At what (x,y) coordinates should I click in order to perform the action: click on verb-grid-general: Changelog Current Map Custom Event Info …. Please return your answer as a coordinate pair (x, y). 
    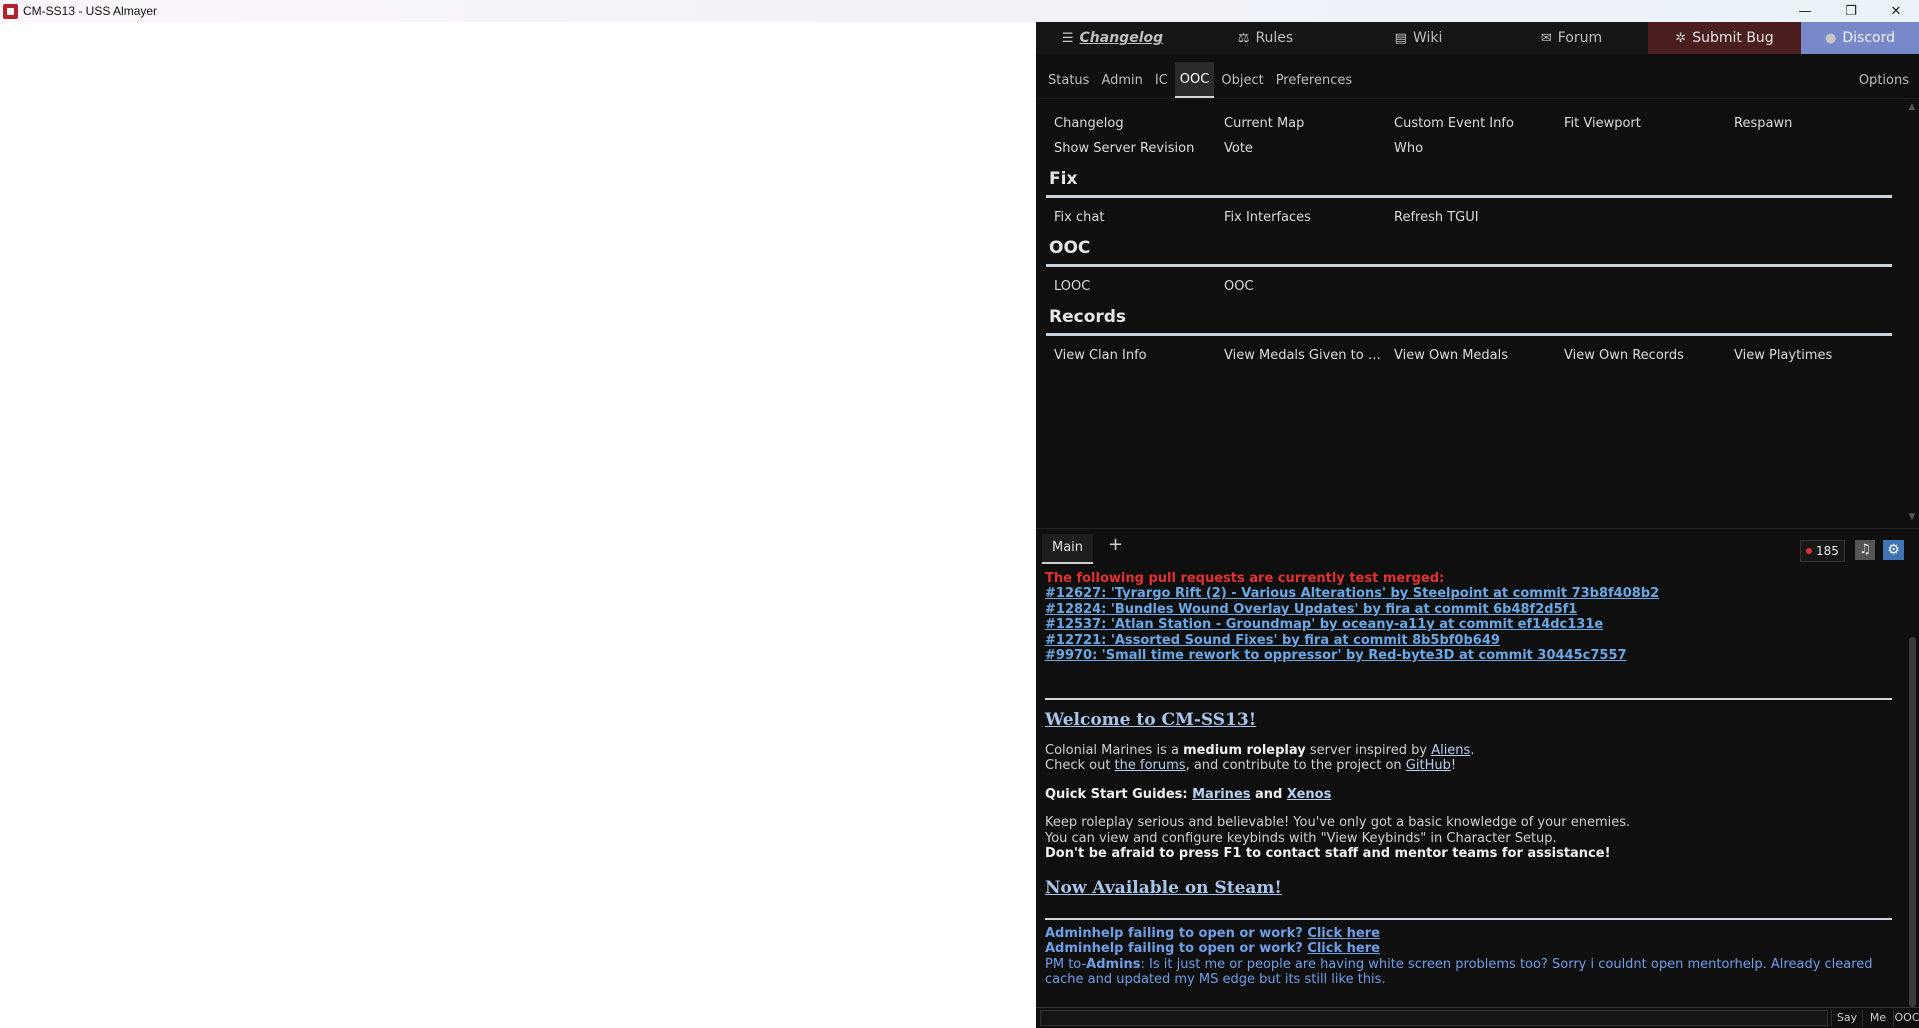
    Looking at the image, I should click on (1478, 136).